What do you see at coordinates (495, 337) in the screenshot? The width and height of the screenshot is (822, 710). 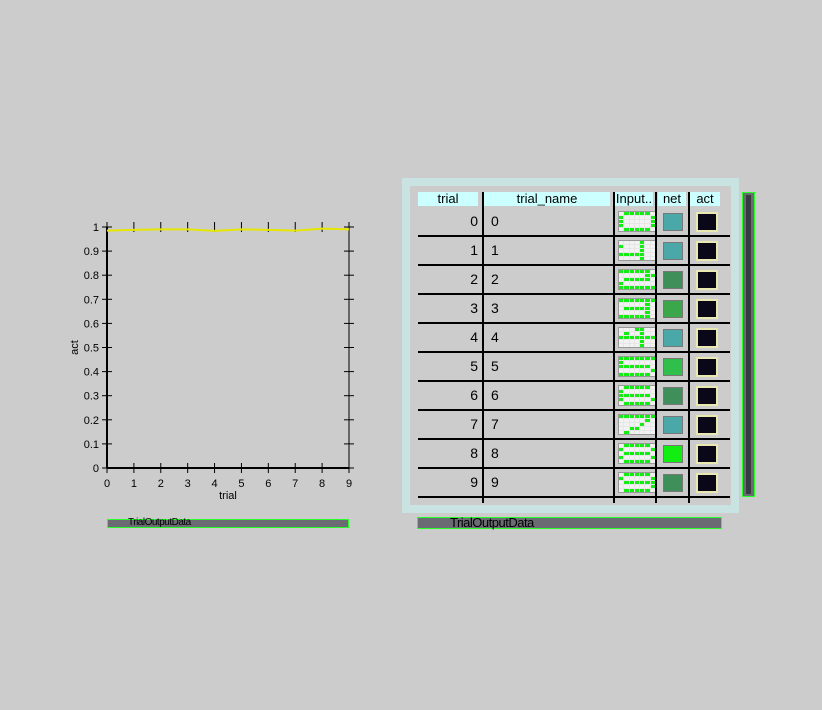 I see `cell-trial-name: 4` at bounding box center [495, 337].